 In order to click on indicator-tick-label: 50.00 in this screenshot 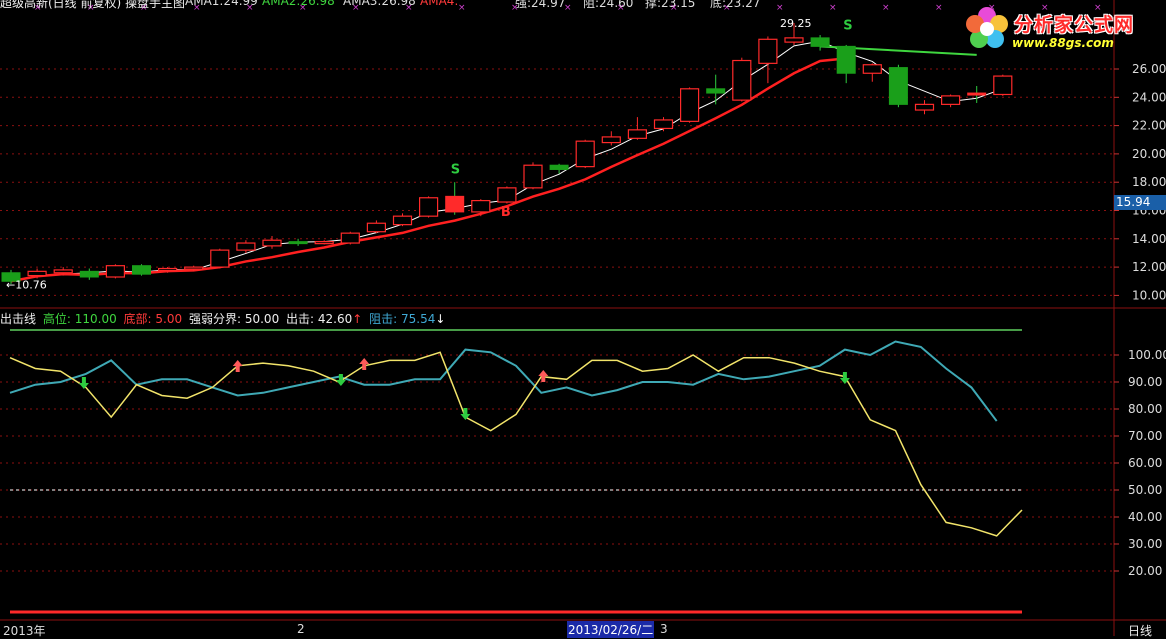, I will do `click(1145, 490)`.